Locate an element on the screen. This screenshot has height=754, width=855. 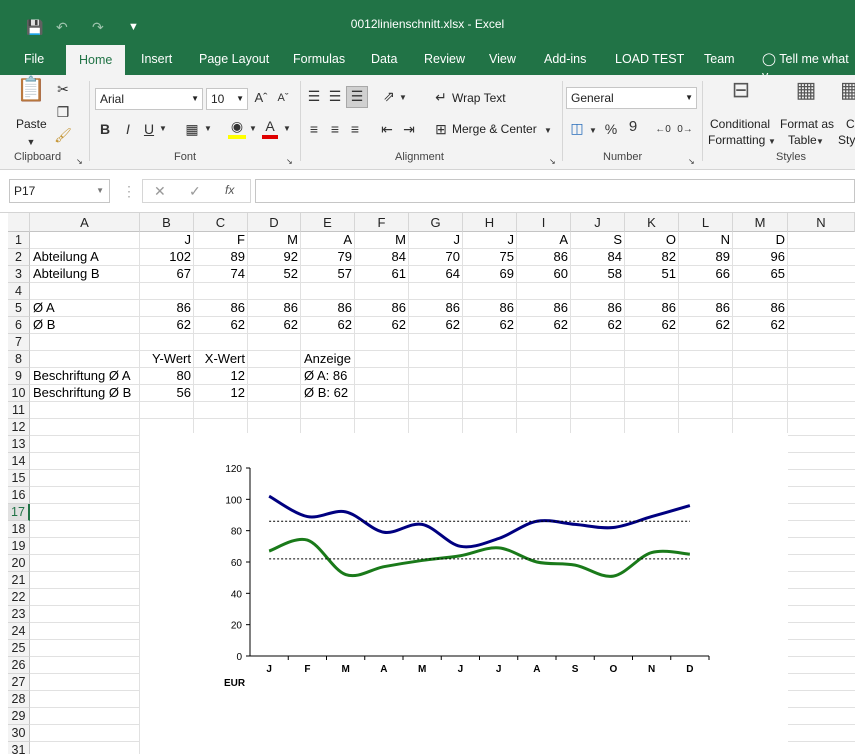
column-header-n: N is located at coordinates (821, 222).